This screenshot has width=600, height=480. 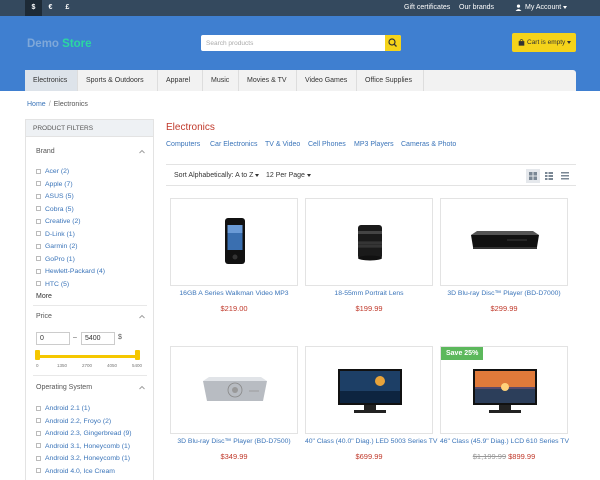 What do you see at coordinates (89, 128) in the screenshot?
I see `filters-title: PRODUCT FILTERS` at bounding box center [89, 128].